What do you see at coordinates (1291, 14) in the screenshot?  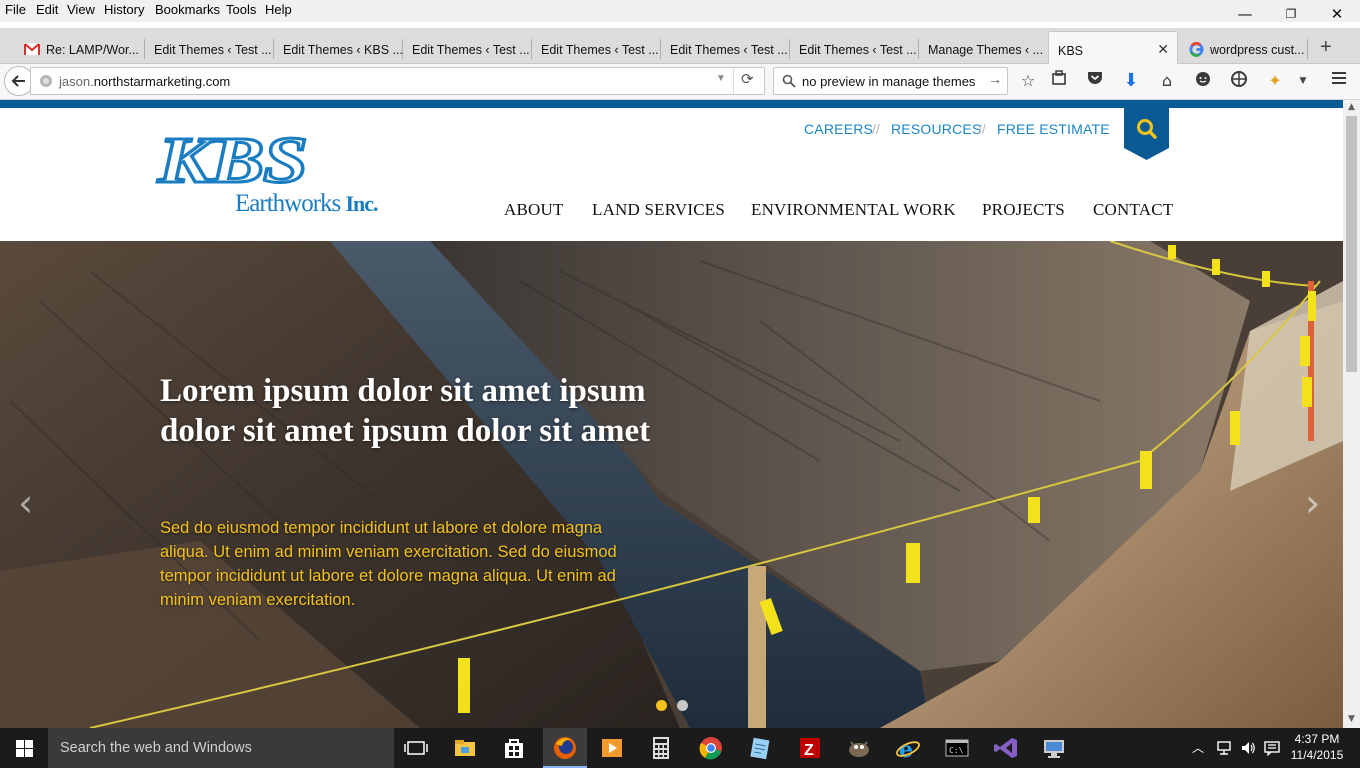 I see `restore-button: ❐` at bounding box center [1291, 14].